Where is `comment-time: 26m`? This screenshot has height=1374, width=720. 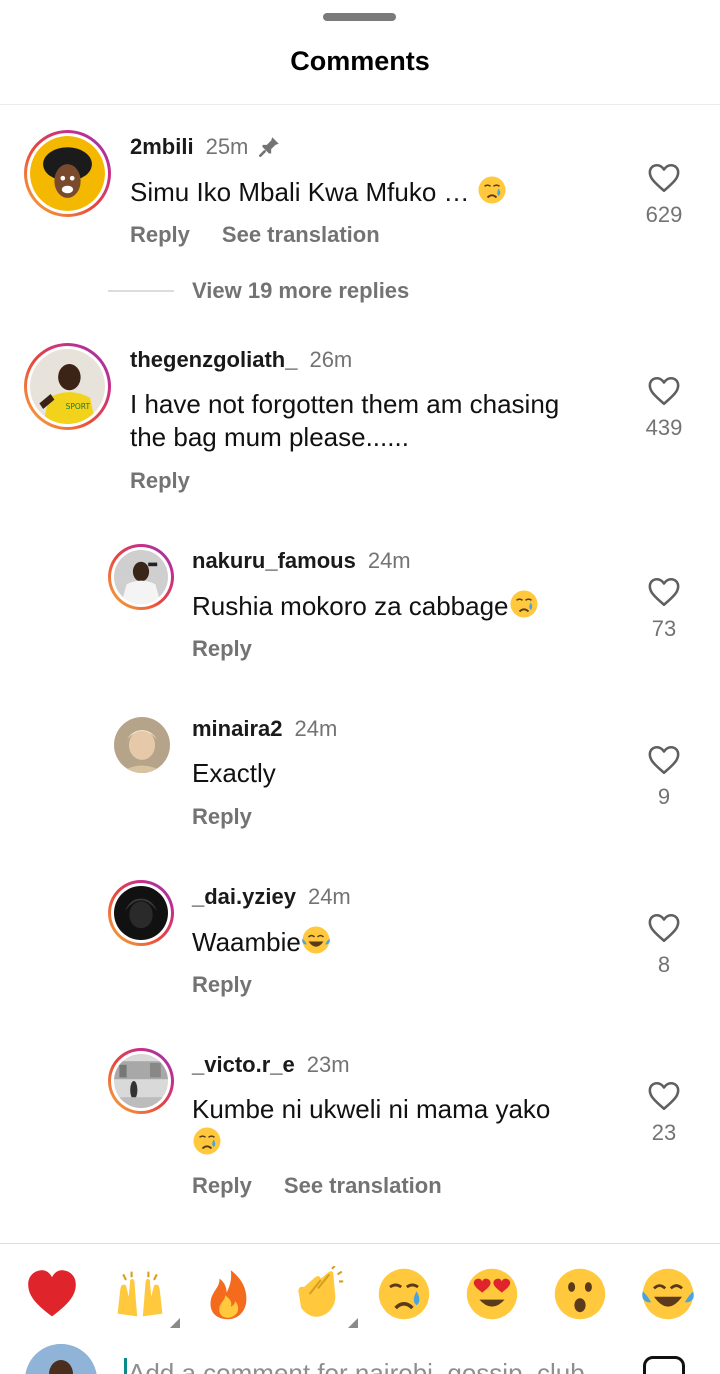
comment-time: 26m is located at coordinates (331, 359).